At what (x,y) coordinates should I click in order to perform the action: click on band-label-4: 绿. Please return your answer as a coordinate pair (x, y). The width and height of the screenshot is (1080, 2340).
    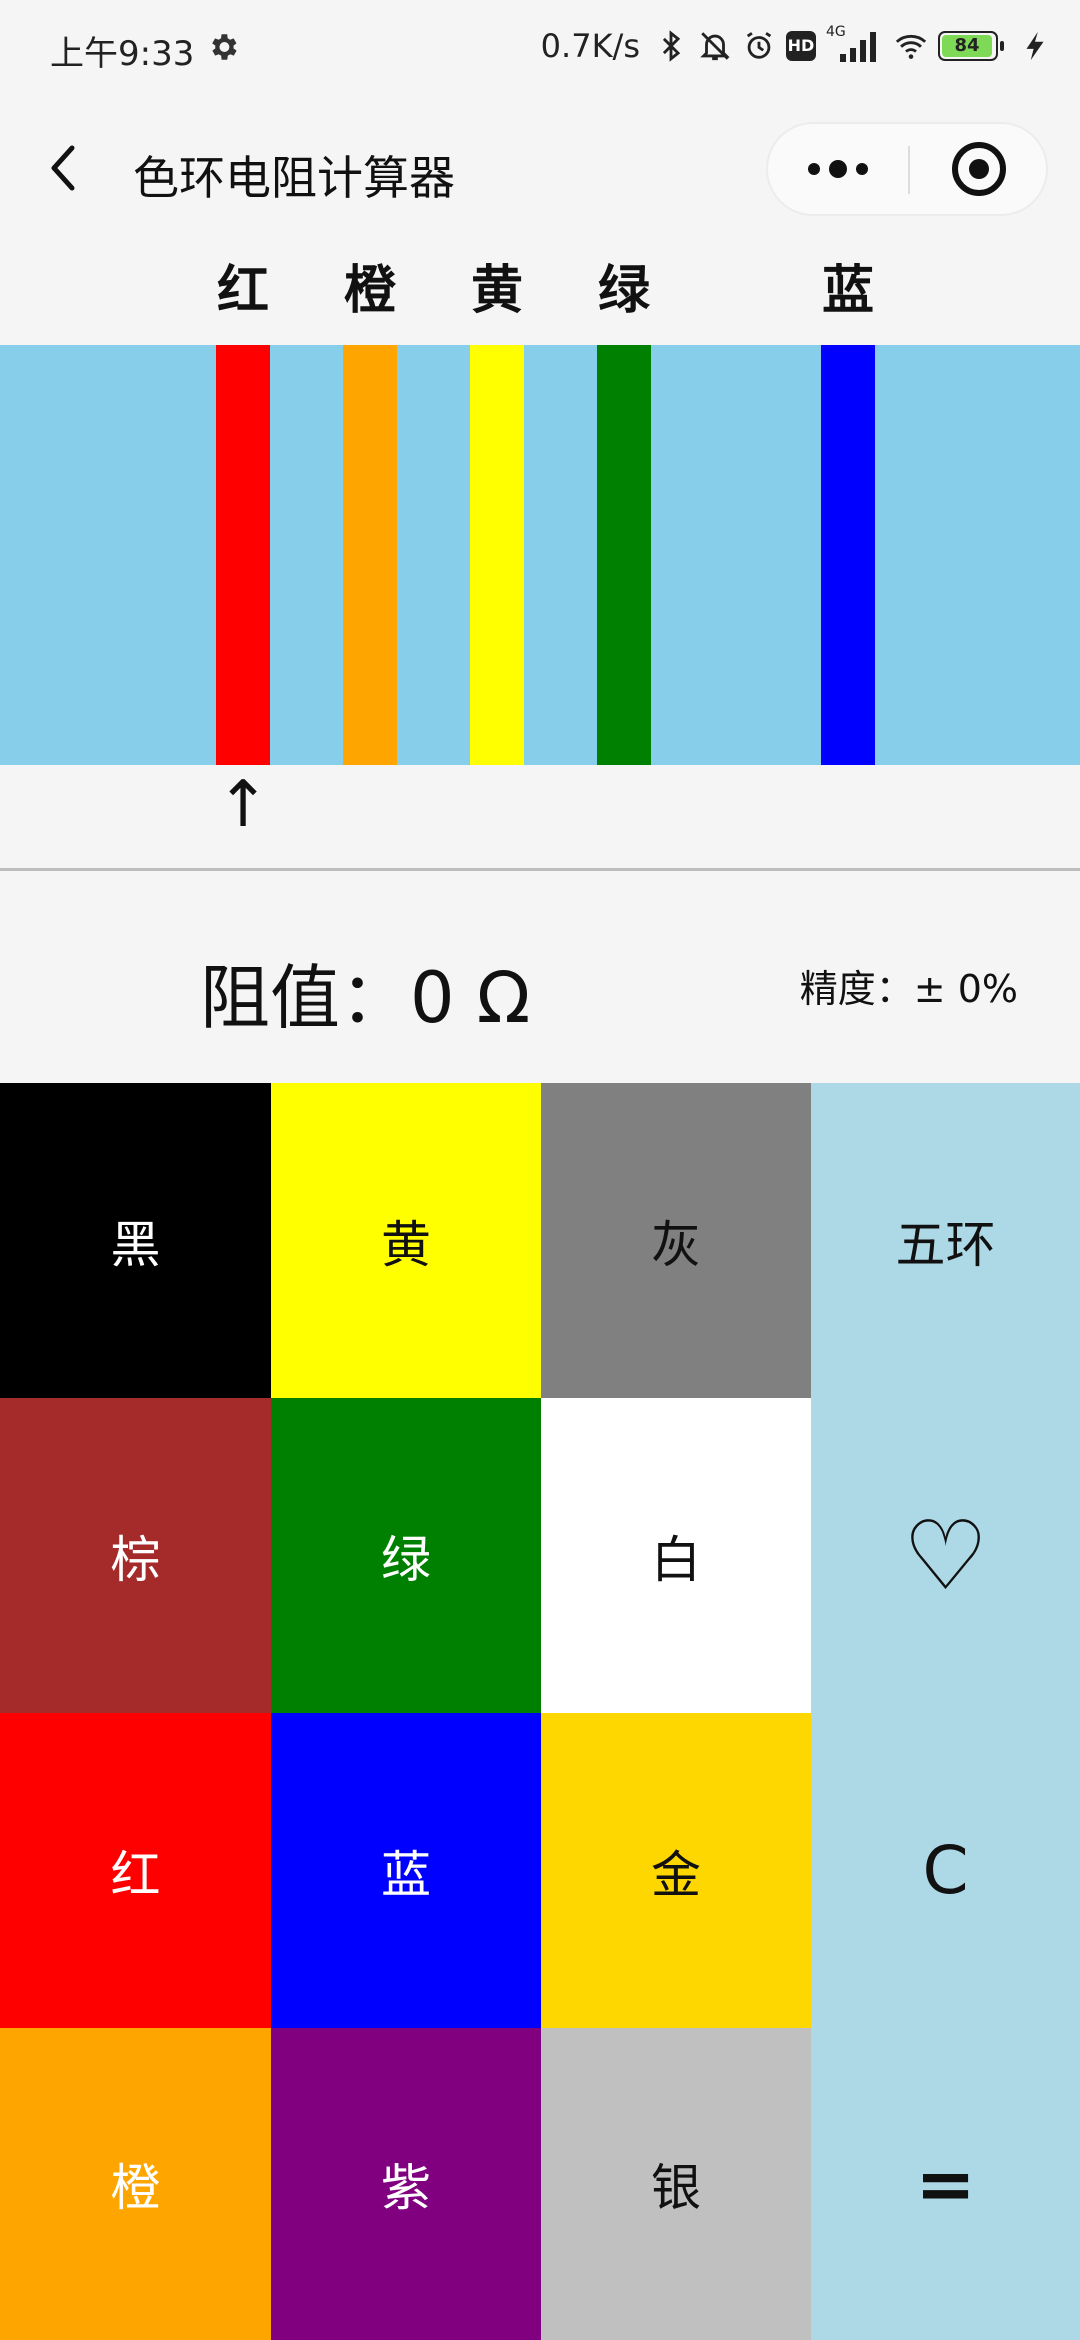
    Looking at the image, I should click on (623, 291).